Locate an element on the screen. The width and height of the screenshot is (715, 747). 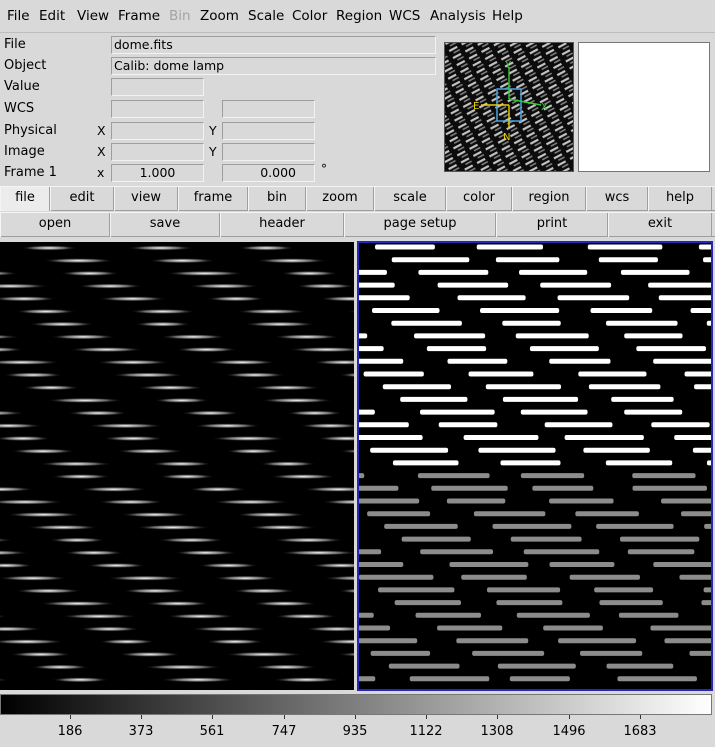
button-exit: exit is located at coordinates (660, 225).